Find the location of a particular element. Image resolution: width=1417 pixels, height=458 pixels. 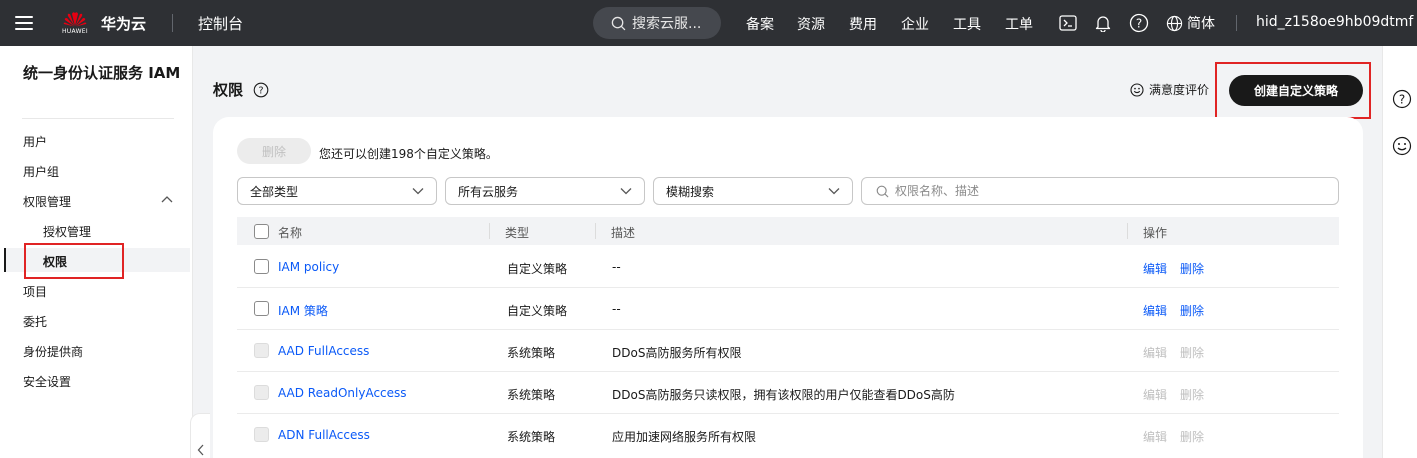

policy-description: DDoS高防服务只读权限，拥有该权限的用户仅能查看DDoS高防 is located at coordinates (783, 395).